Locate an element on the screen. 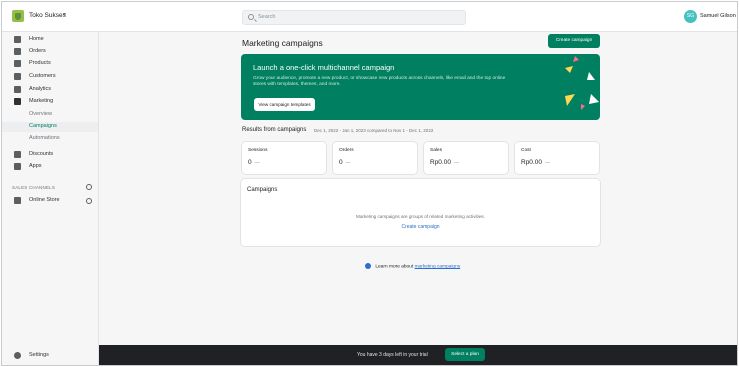 This screenshot has height=367, width=739. banner-title: Launch a one-click multichannel campaign is located at coordinates (324, 67).